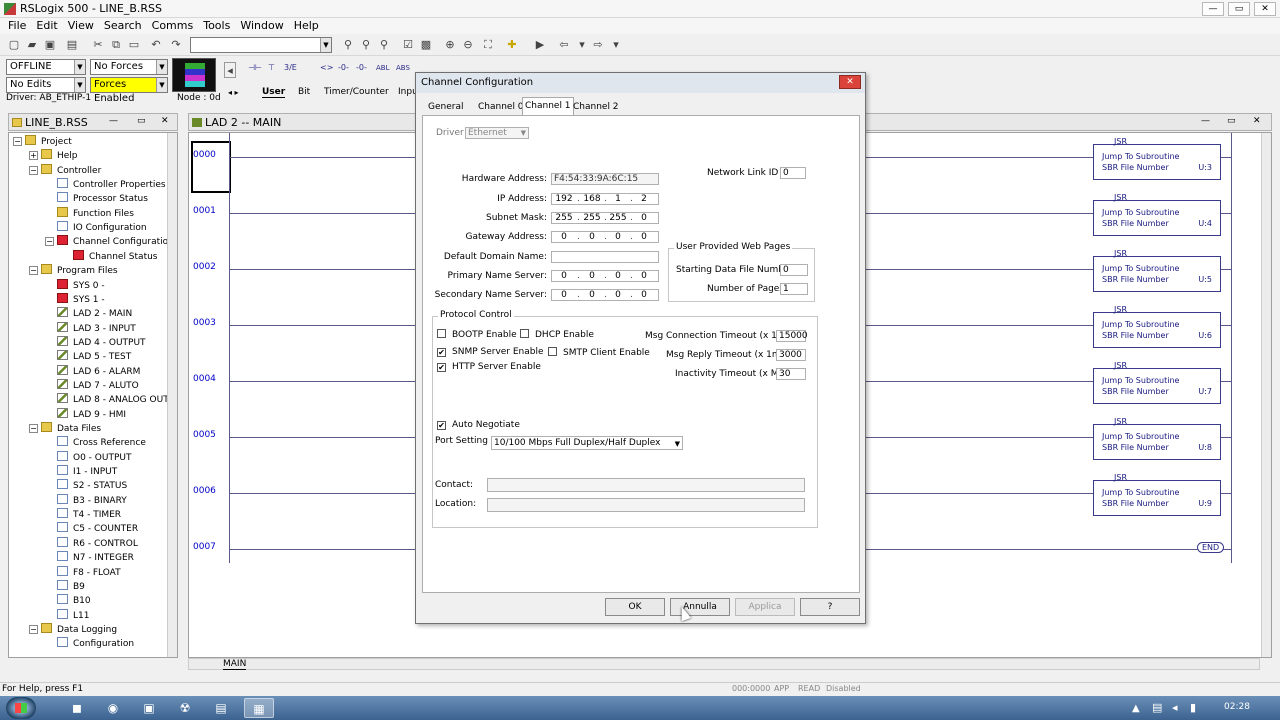 This screenshot has width=1280, height=720. Describe the element at coordinates (204, 435) in the screenshot. I see `rung-number: 0005` at that location.